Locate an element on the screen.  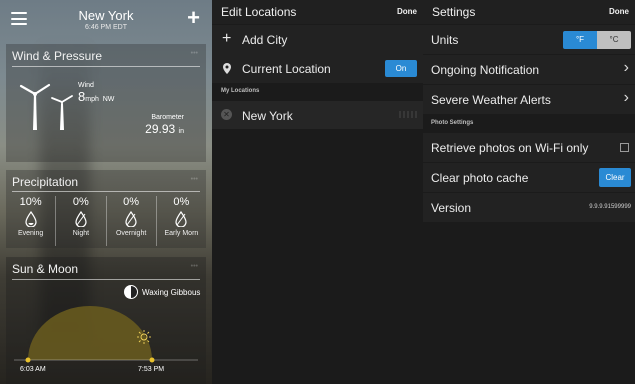
wind-unit: mph is located at coordinates (92, 99).